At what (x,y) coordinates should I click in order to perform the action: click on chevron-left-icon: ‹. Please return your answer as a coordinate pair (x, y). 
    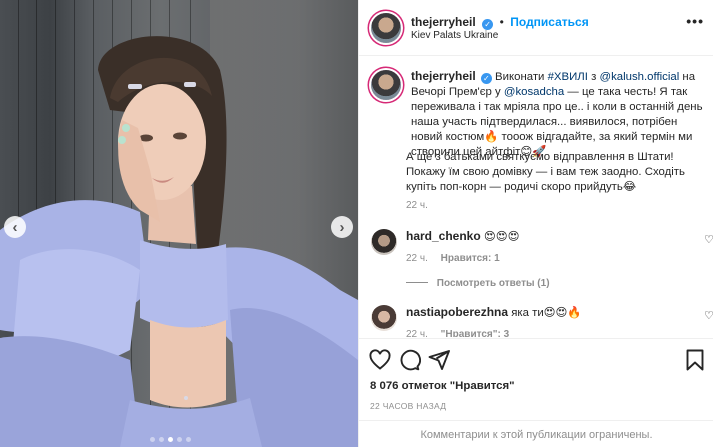
    Looking at the image, I should click on (15, 227).